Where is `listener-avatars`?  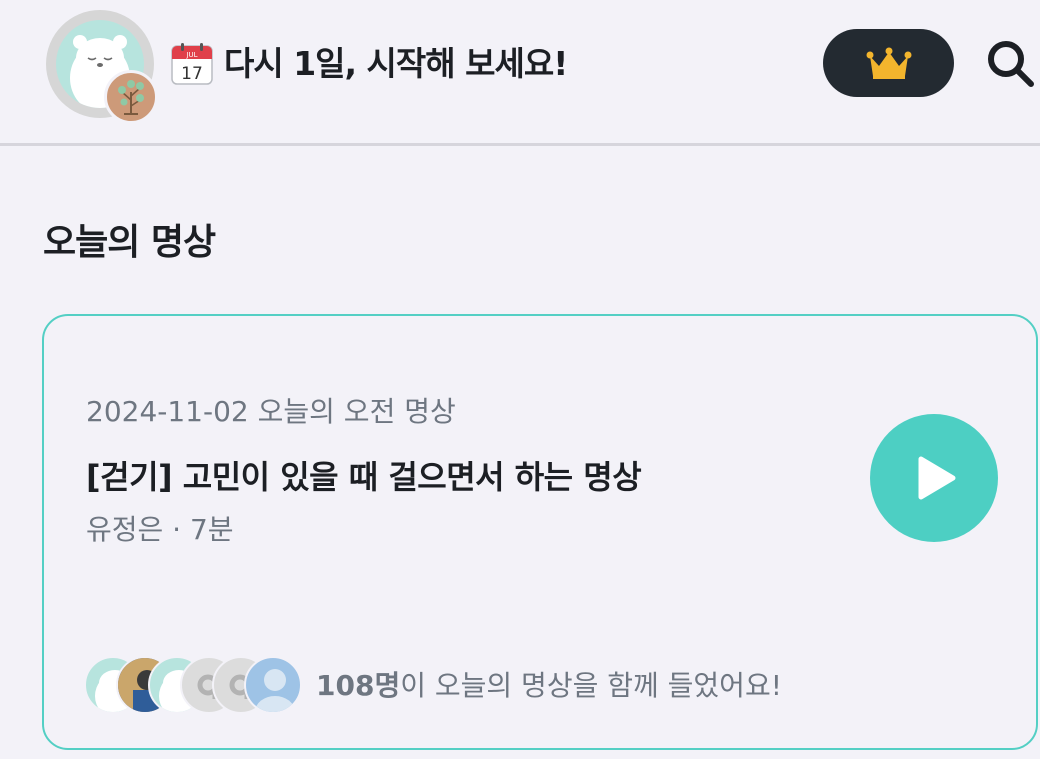 listener-avatars is located at coordinates (199, 685).